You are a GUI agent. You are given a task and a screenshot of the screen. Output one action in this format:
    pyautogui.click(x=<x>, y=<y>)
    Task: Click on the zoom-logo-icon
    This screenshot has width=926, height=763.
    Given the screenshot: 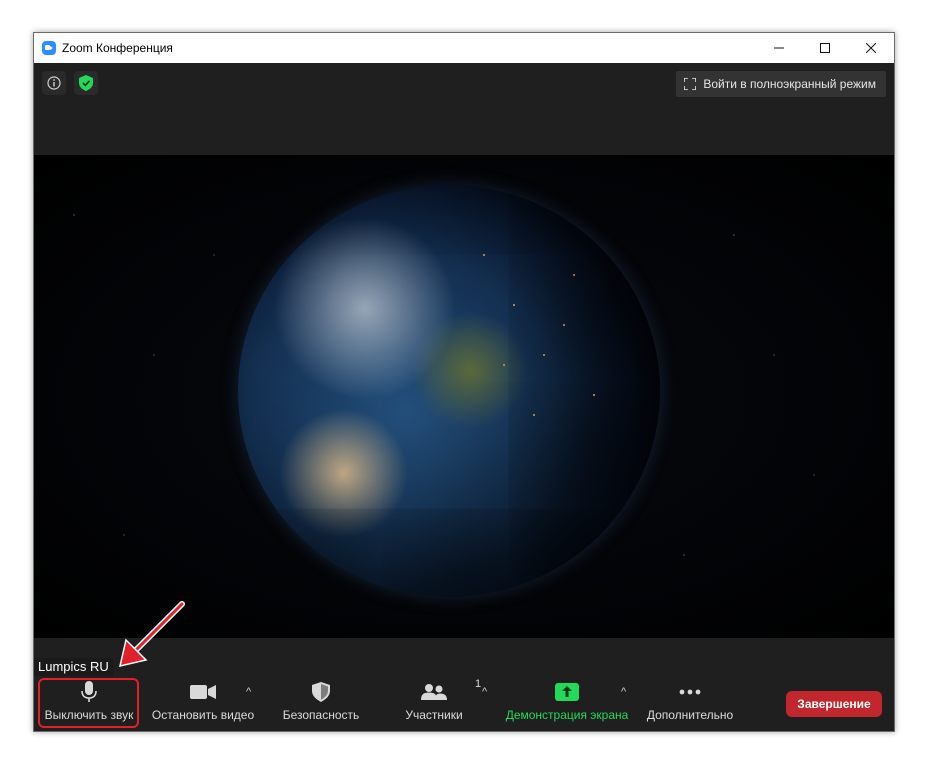 What is the action you would take?
    pyautogui.click(x=49, y=48)
    